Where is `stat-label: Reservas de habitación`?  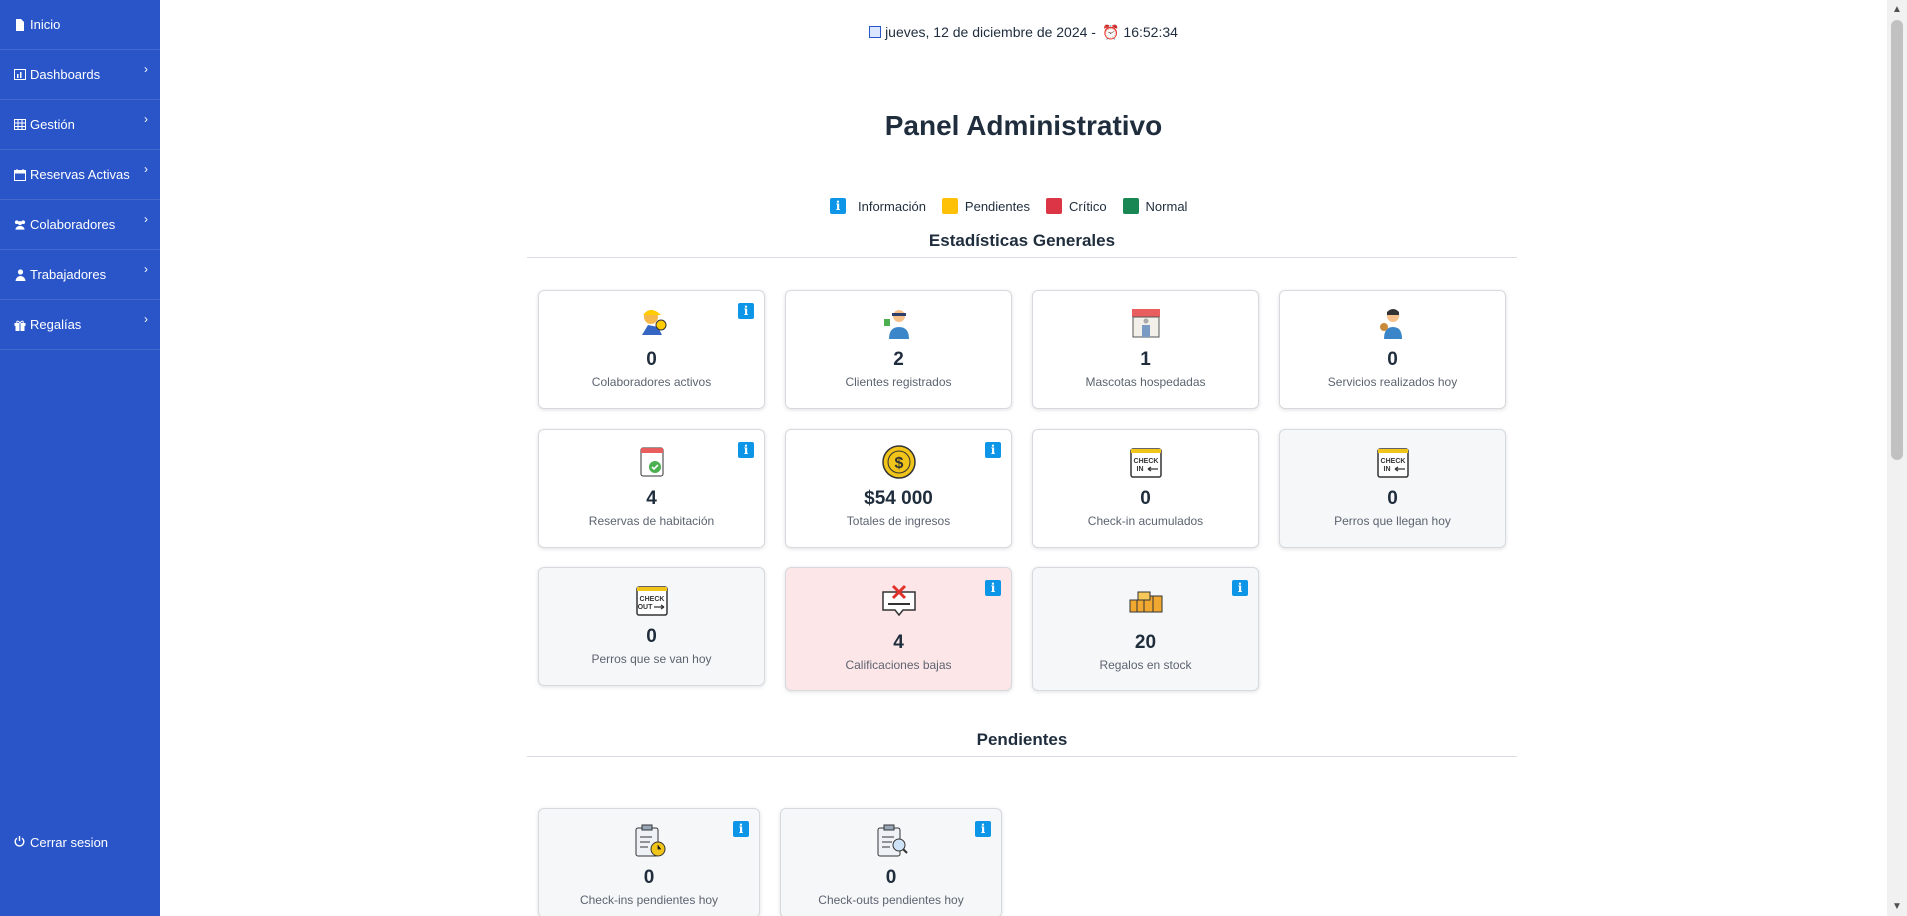
stat-label: Reservas de habitación is located at coordinates (651, 521).